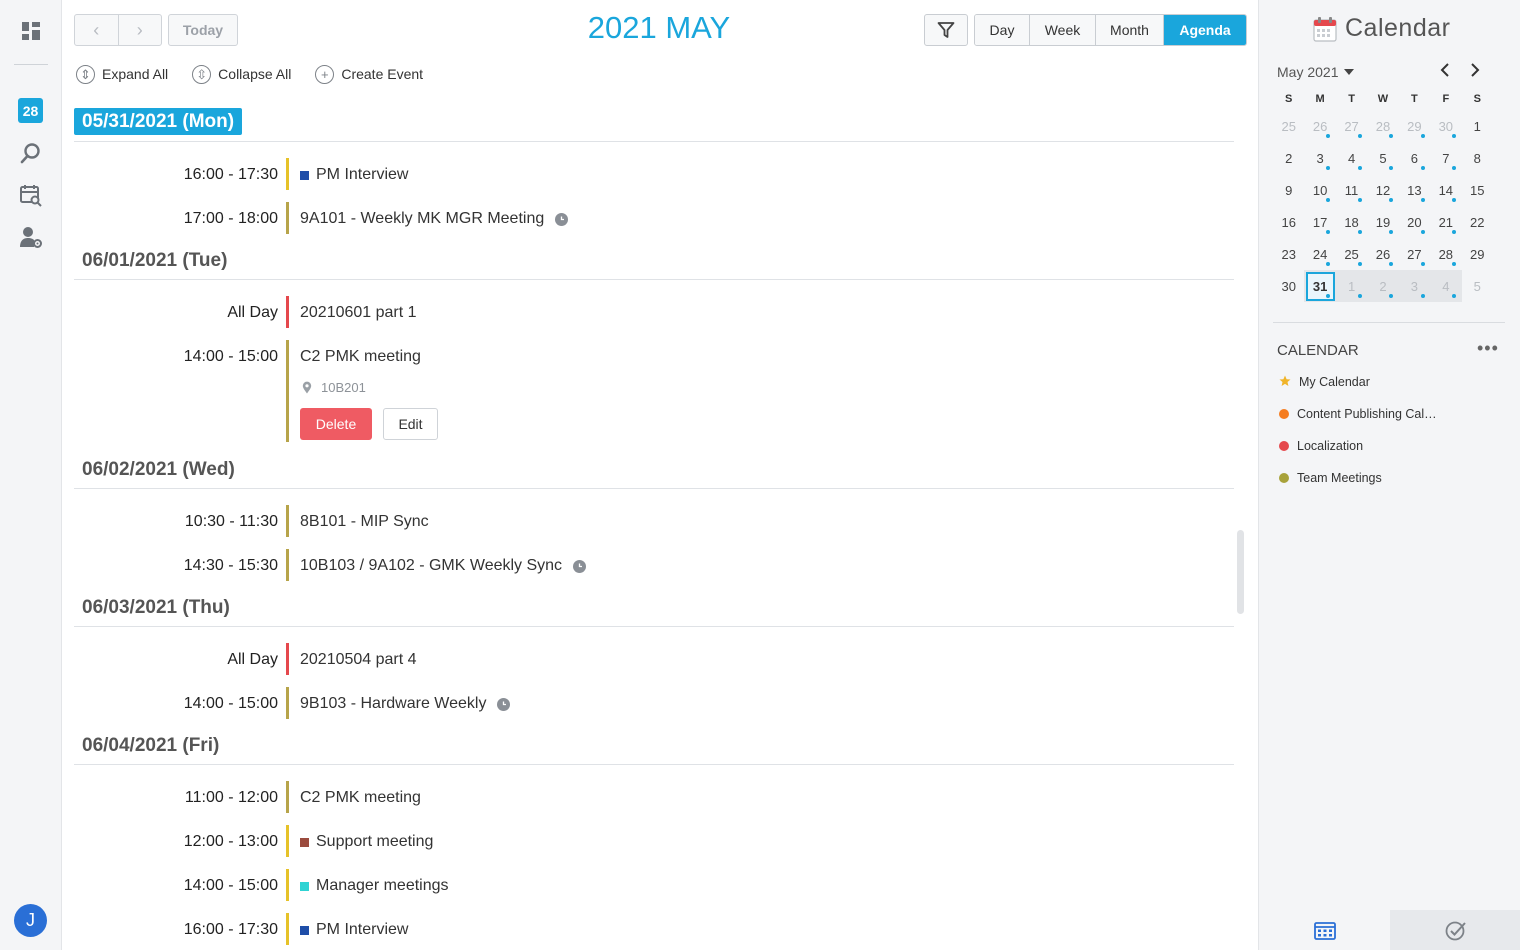 The width and height of the screenshot is (1520, 950). Describe the element at coordinates (1351, 190) in the screenshot. I see `mini-day: 11` at that location.